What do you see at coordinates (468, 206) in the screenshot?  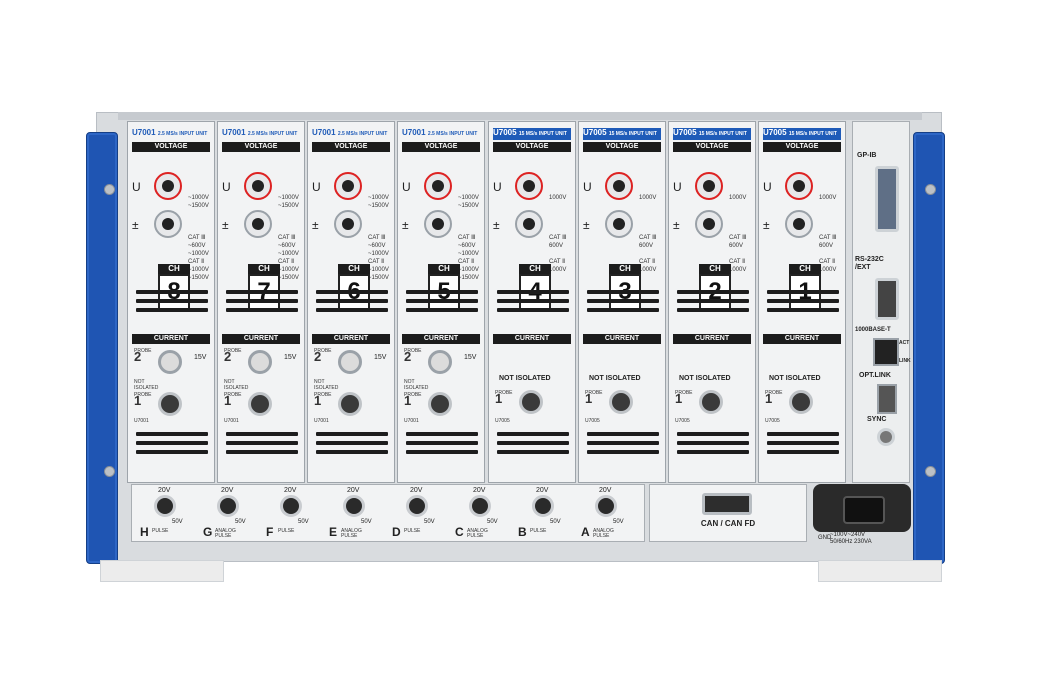 I see `voltage-rating-2: ~1500V` at bounding box center [468, 206].